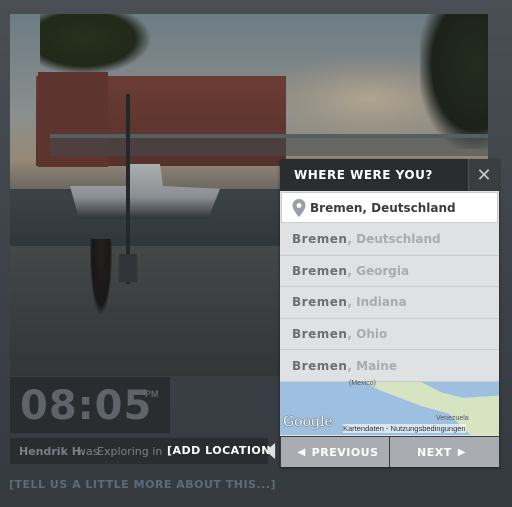 The height and width of the screenshot is (507, 512). Describe the element at coordinates (345, 452) in the screenshot. I see `previous-label: PREVIOUS` at that location.